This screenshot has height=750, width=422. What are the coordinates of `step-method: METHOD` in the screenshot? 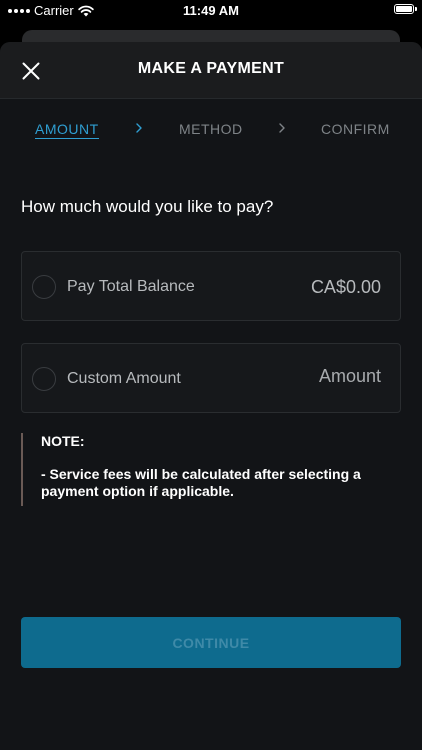 It's located at (211, 129).